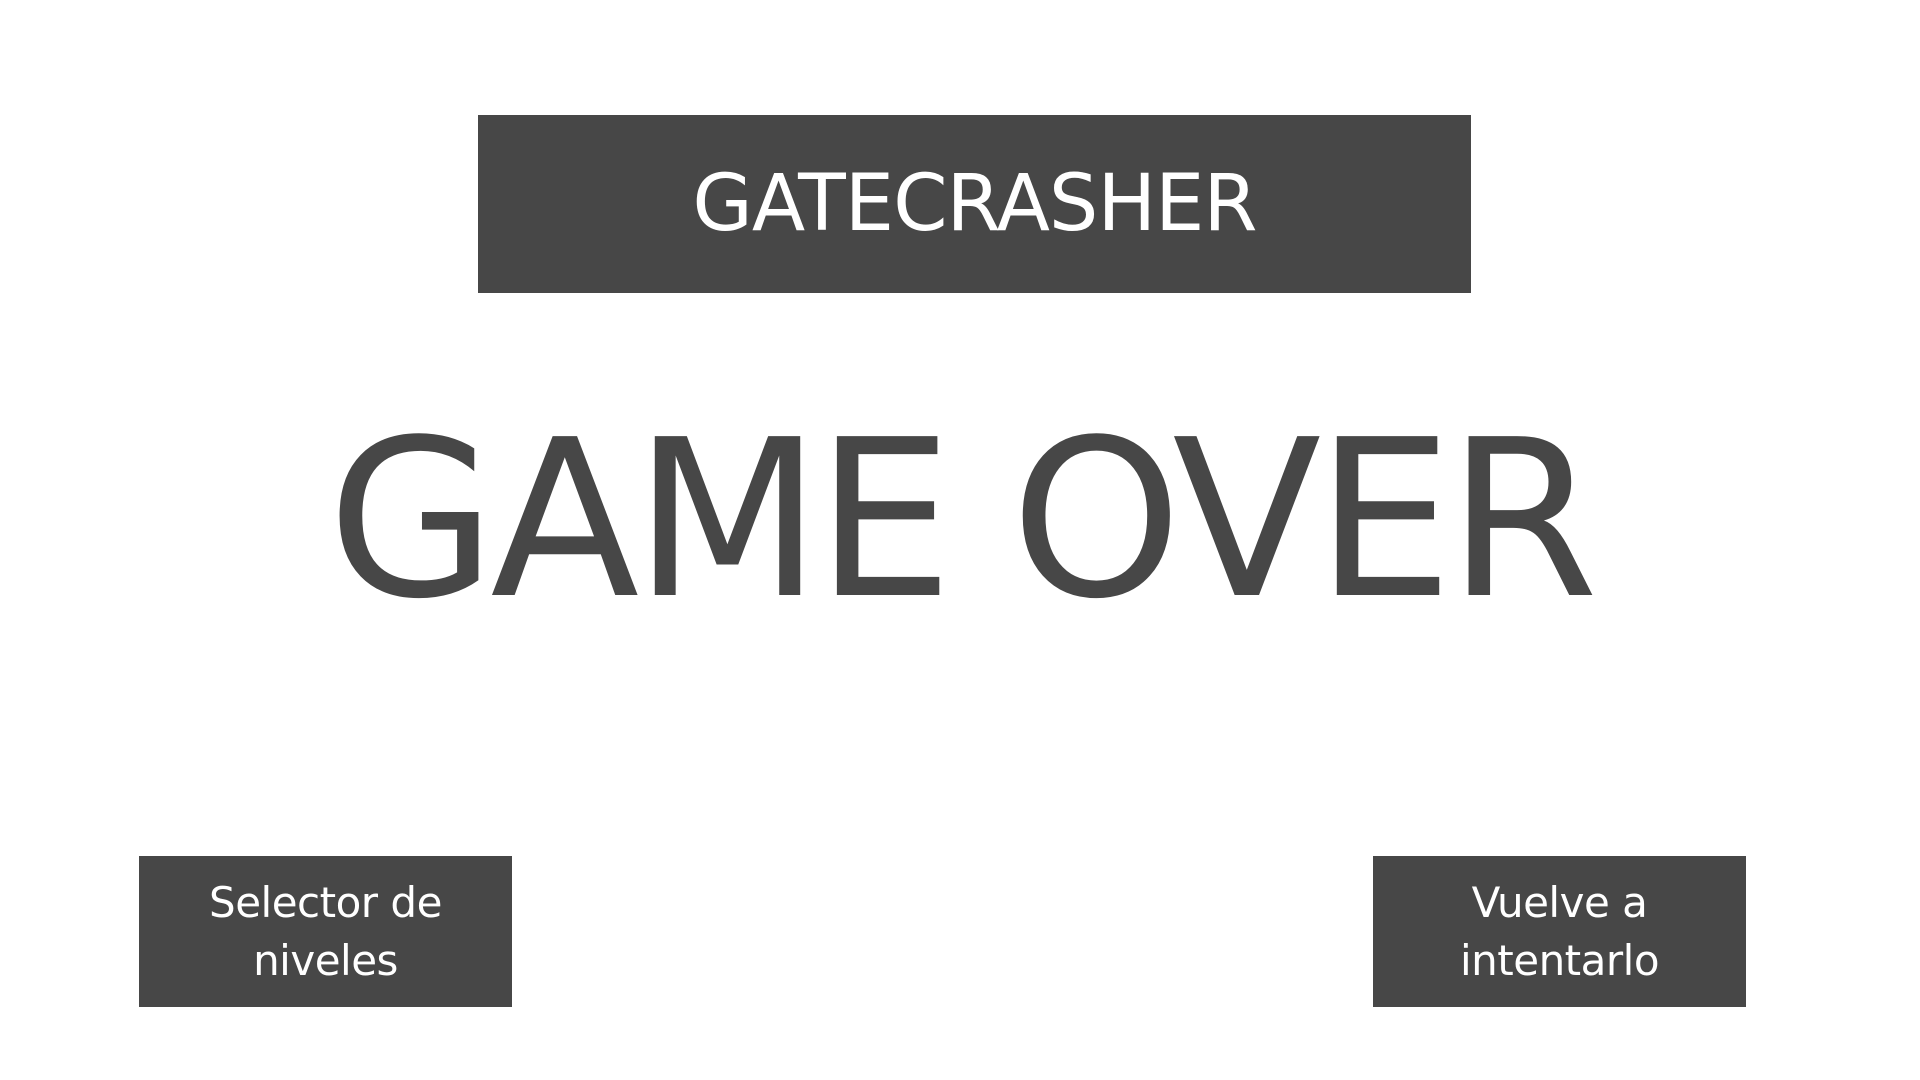 This screenshot has height=1080, width=1920. I want to click on retry-label: Vuelve a intentarlo, so click(1559, 931).